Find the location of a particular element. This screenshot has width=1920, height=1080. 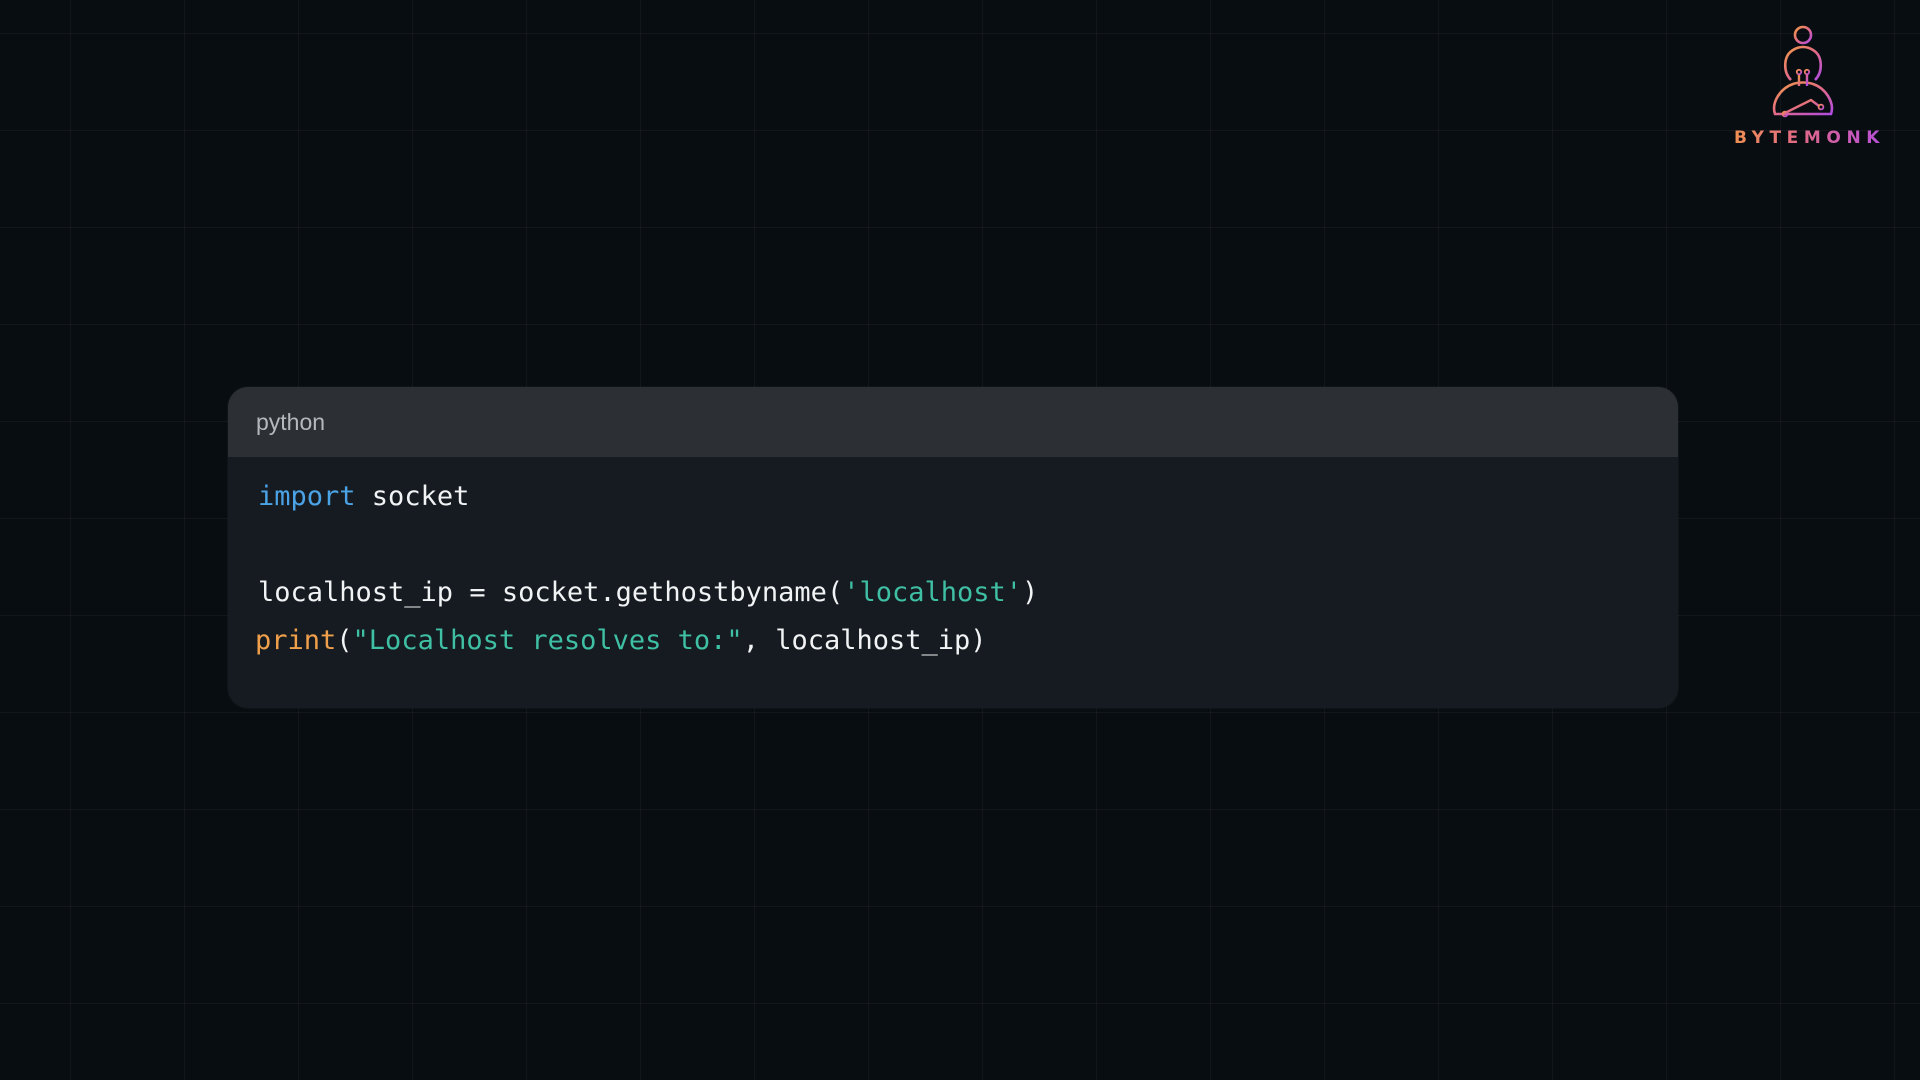

brand-name: BYTEMONK is located at coordinates (1807, 138).